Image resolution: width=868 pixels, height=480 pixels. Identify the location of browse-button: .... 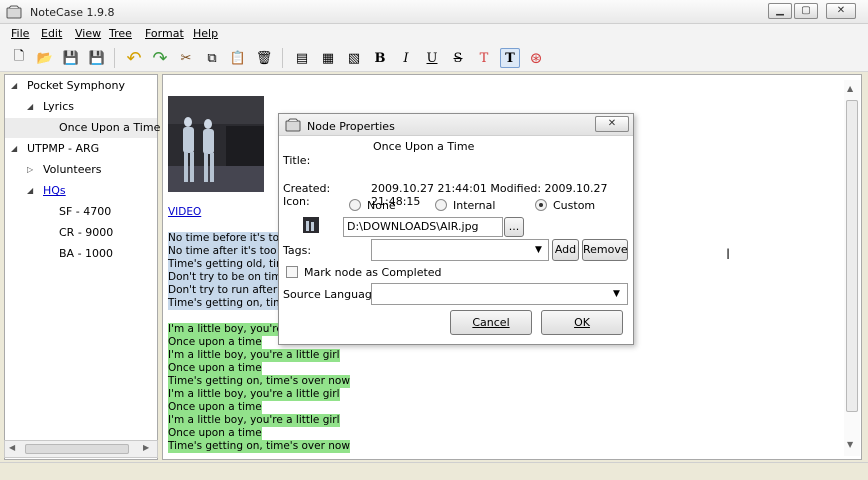
(514, 227).